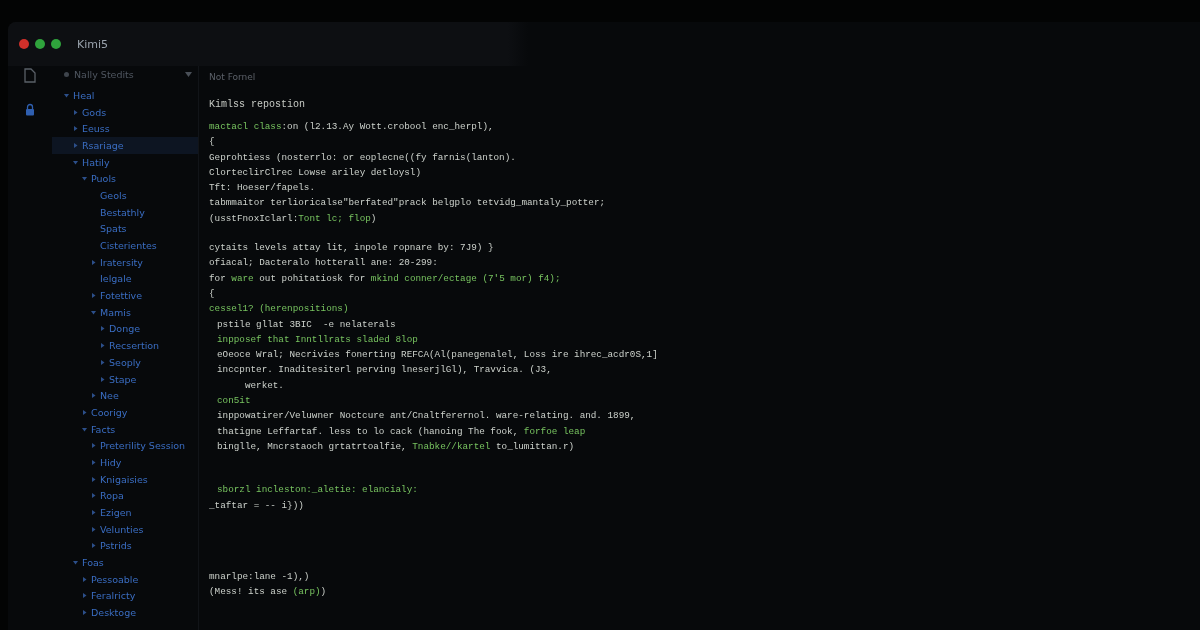 This screenshot has height=630, width=1200. Describe the element at coordinates (125, 362) in the screenshot. I see `tree-item: Seoply` at that location.